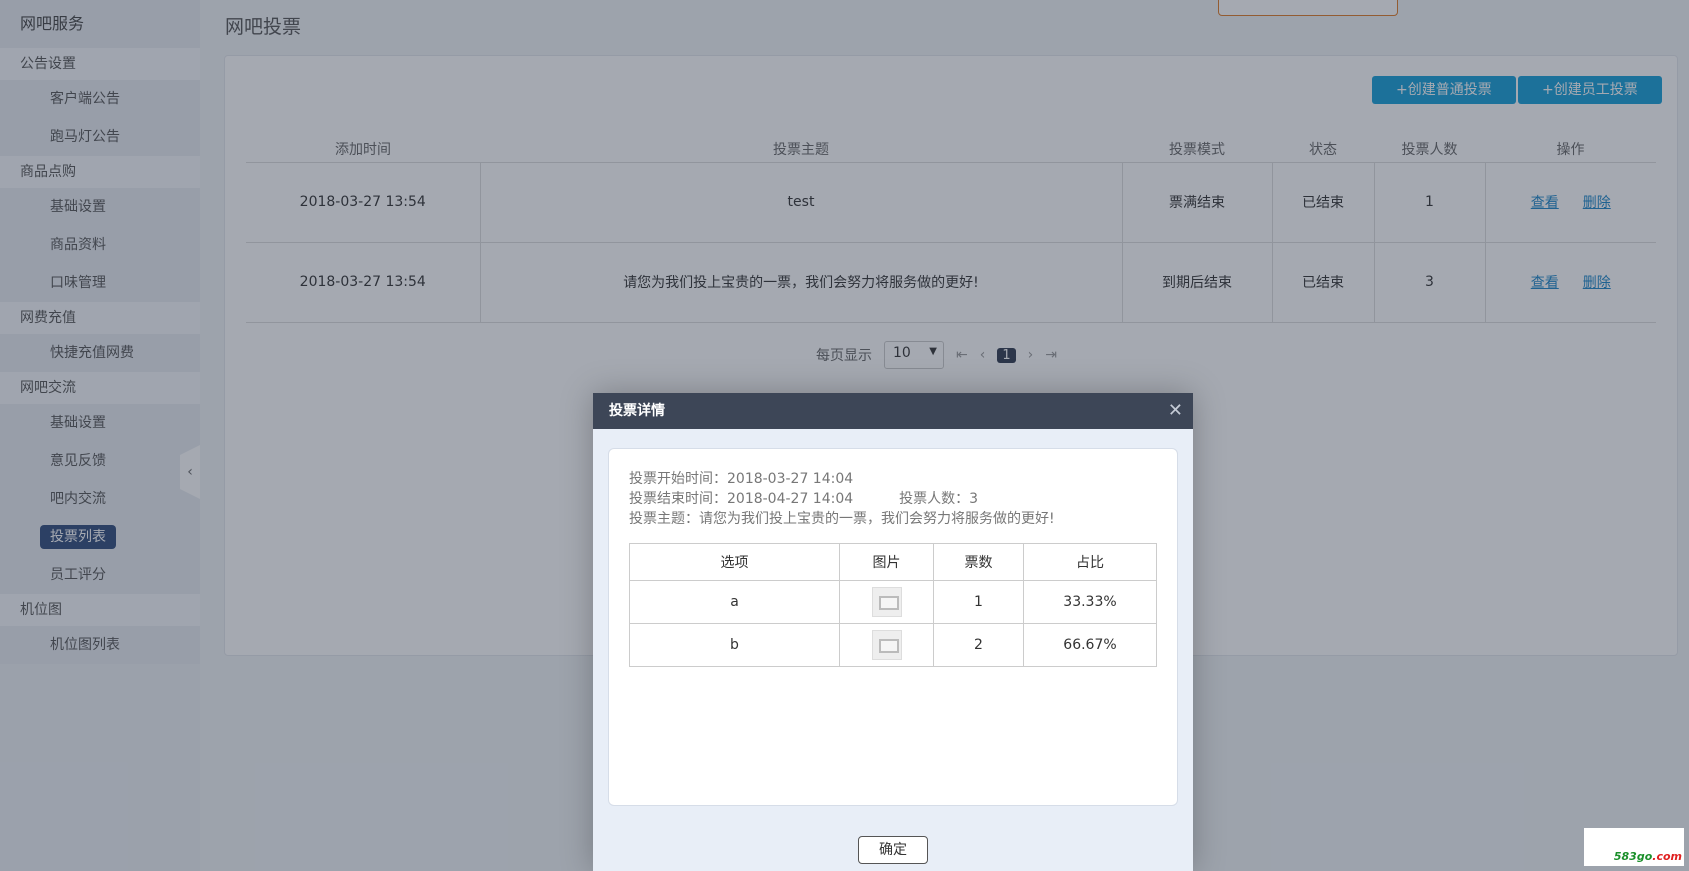 This screenshot has height=871, width=1689. I want to click on table-row: a 1 33.33%, so click(893, 602).